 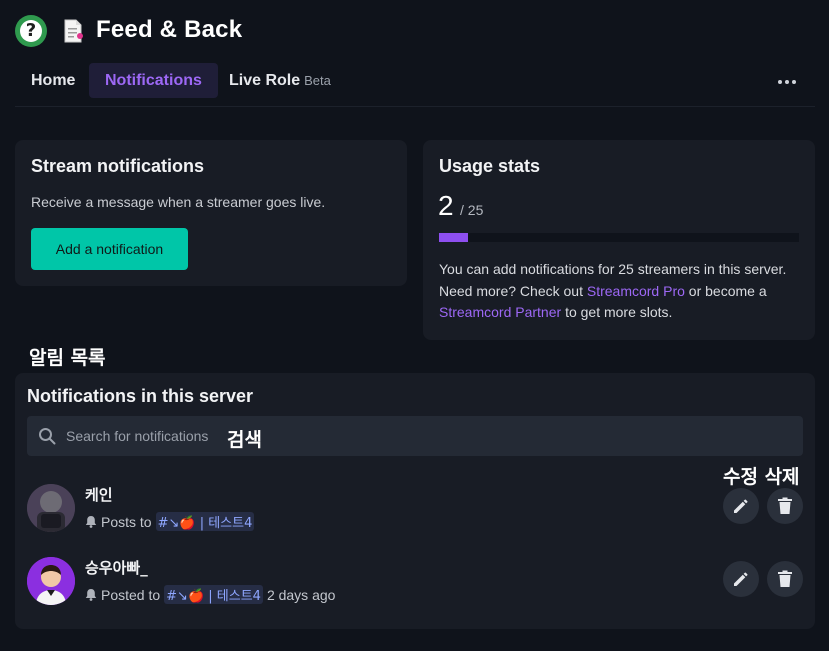 I want to click on search-annotation: 검색, so click(x=244, y=440).